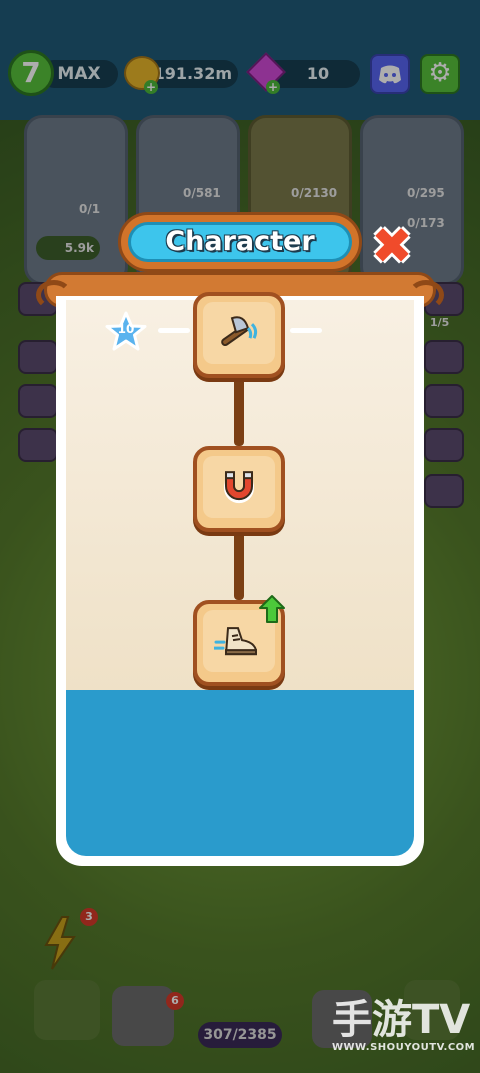 The image size is (480, 1073). What do you see at coordinates (401, 1020) in the screenshot?
I see `watermark-main-text: 手游TV` at bounding box center [401, 1020].